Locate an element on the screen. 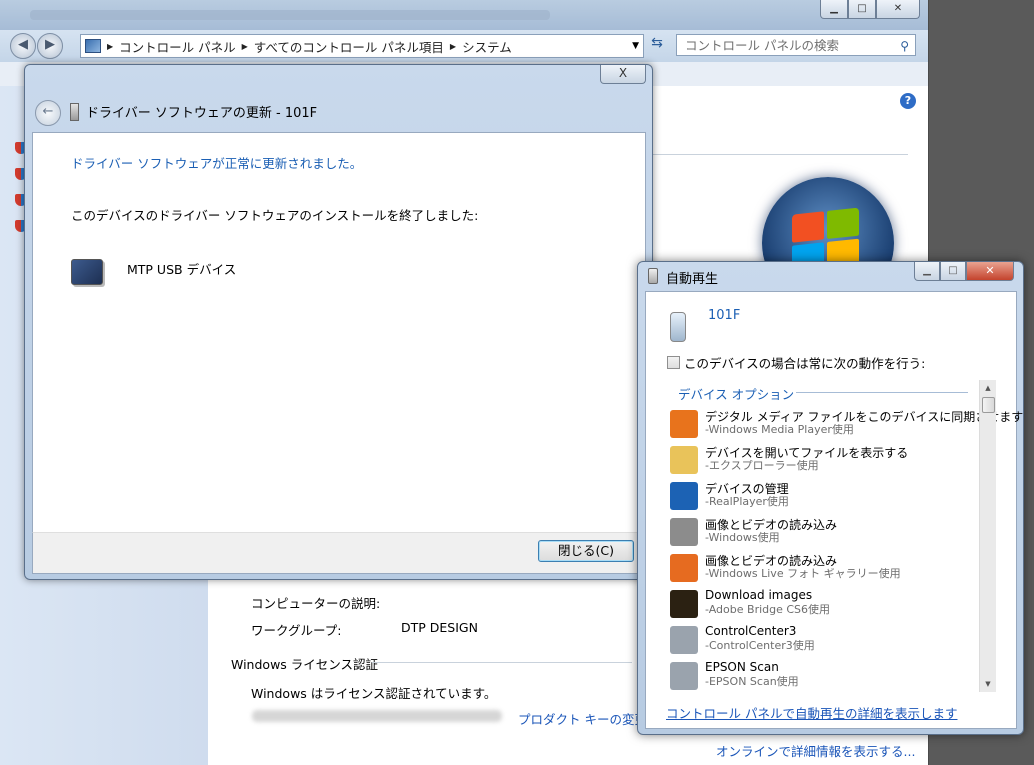 This screenshot has height=765, width=1034. folder-icon is located at coordinates (684, 460).